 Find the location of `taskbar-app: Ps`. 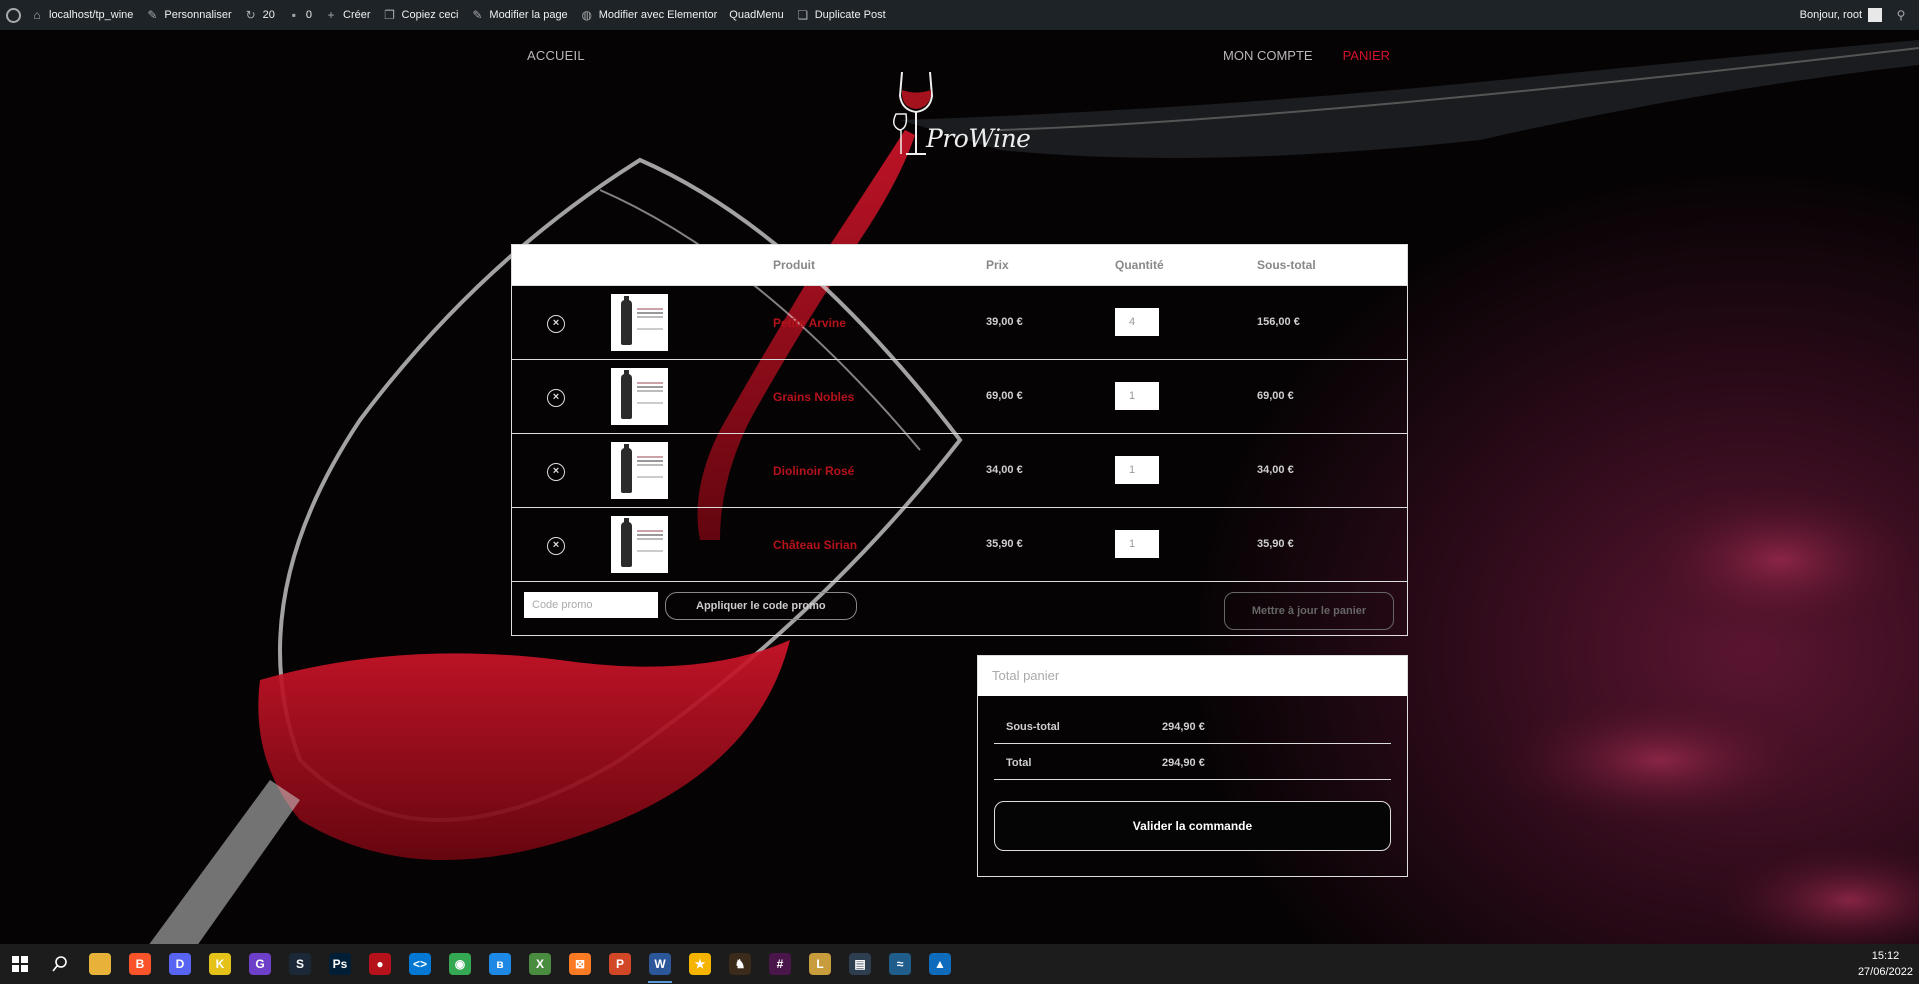

taskbar-app: Ps is located at coordinates (340, 964).